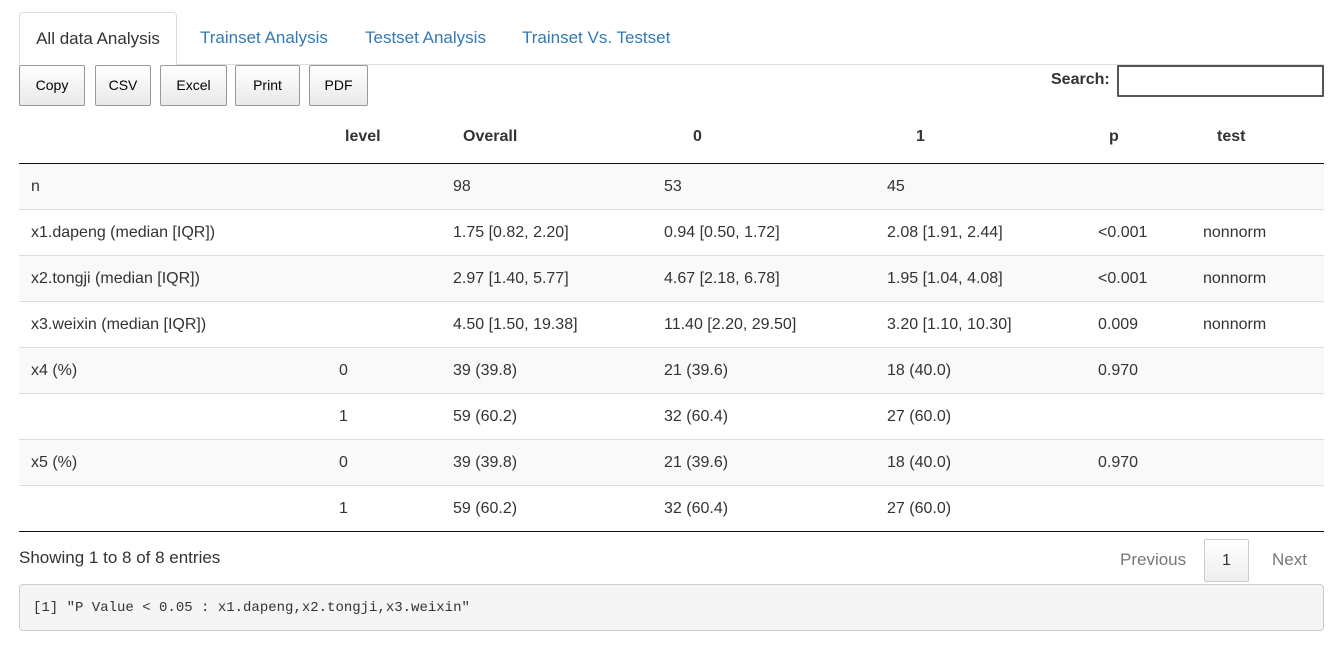  Describe the element at coordinates (388, 137) in the screenshot. I see `column-header-level: level` at that location.